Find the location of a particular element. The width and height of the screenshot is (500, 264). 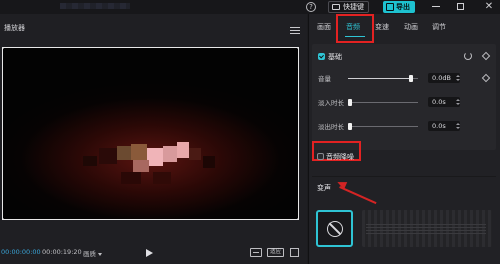

export-button: 导出 is located at coordinates (399, 7).